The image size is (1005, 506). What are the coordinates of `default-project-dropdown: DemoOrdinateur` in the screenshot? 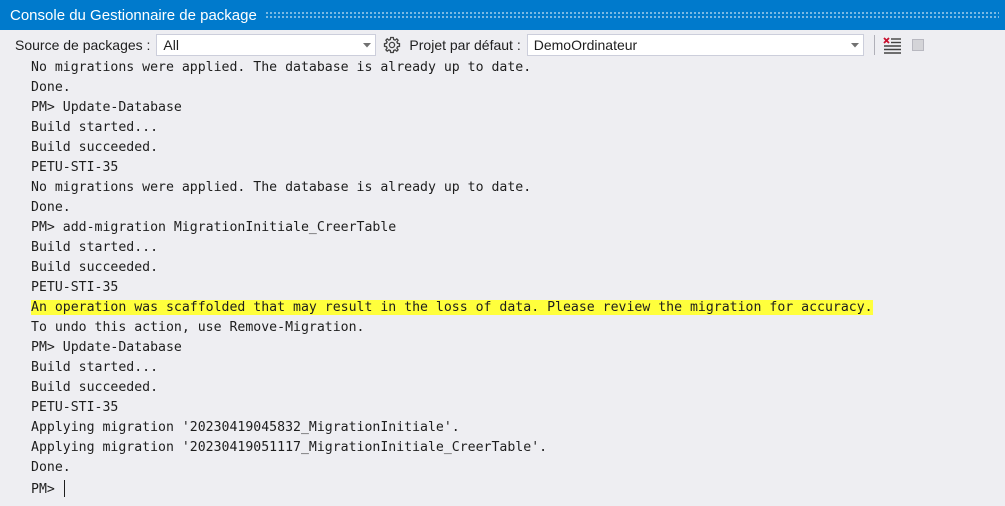 It's located at (695, 45).